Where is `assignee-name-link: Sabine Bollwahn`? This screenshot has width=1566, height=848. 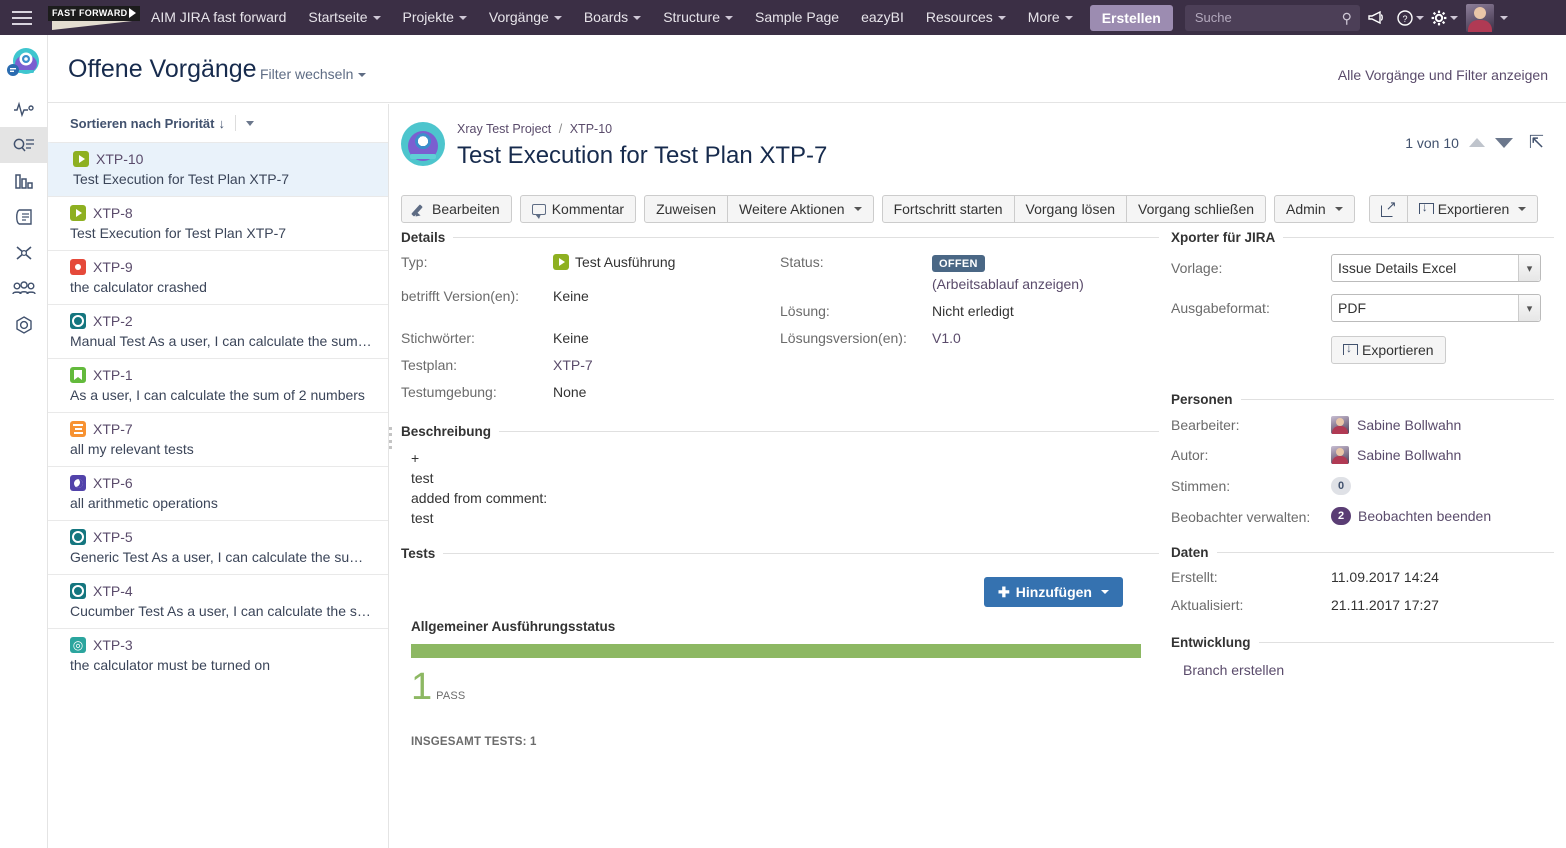 assignee-name-link: Sabine Bollwahn is located at coordinates (1409, 425).